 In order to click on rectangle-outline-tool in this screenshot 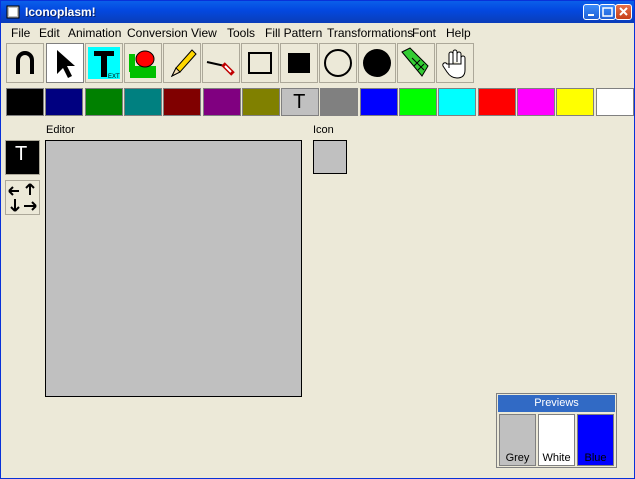, I will do `click(260, 63)`.